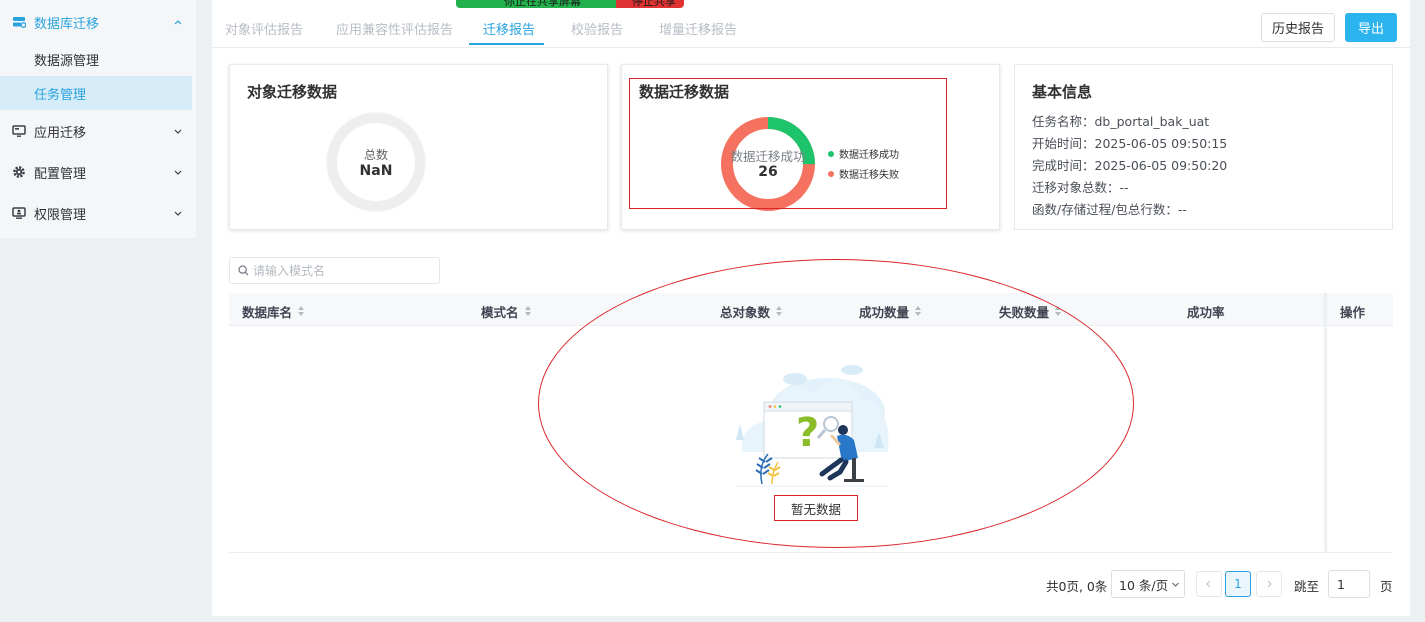  I want to click on sidebar-subitem-label: 数据源管理, so click(67, 61).